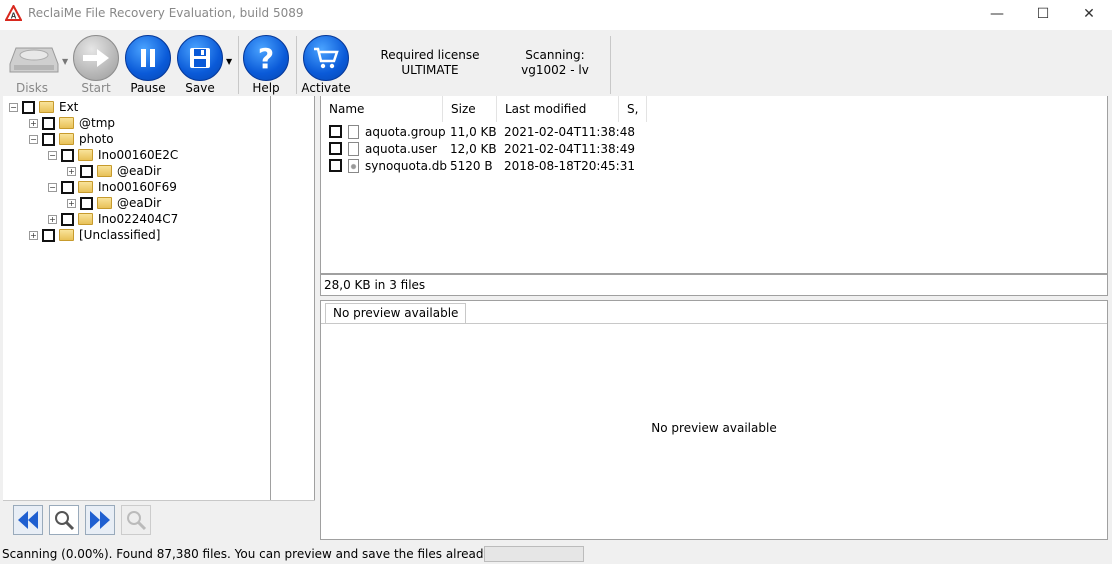 The image size is (1112, 564). I want to click on tree-node-unclassified: + [Unclassified], so click(94, 235).